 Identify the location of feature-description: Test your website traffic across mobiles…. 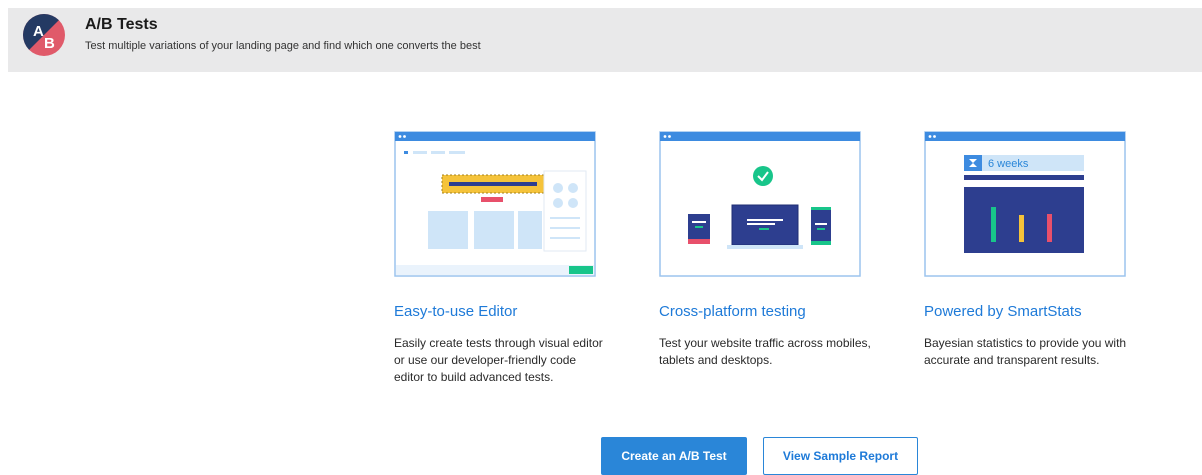
(765, 351).